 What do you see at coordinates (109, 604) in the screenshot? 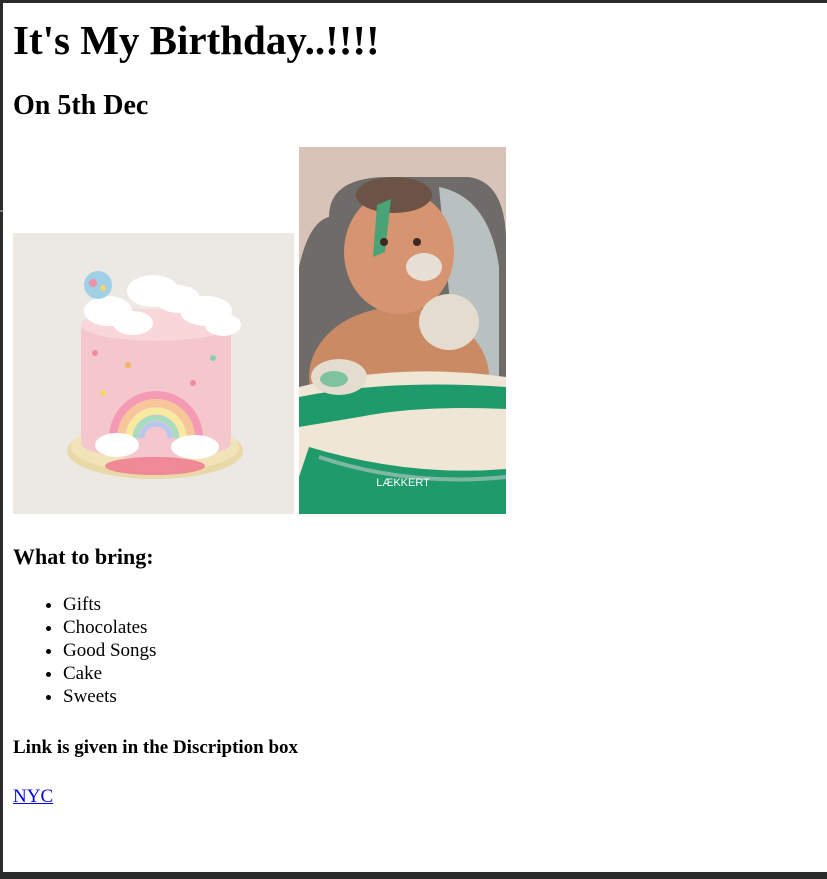
I see `list-item: Gifts` at bounding box center [109, 604].